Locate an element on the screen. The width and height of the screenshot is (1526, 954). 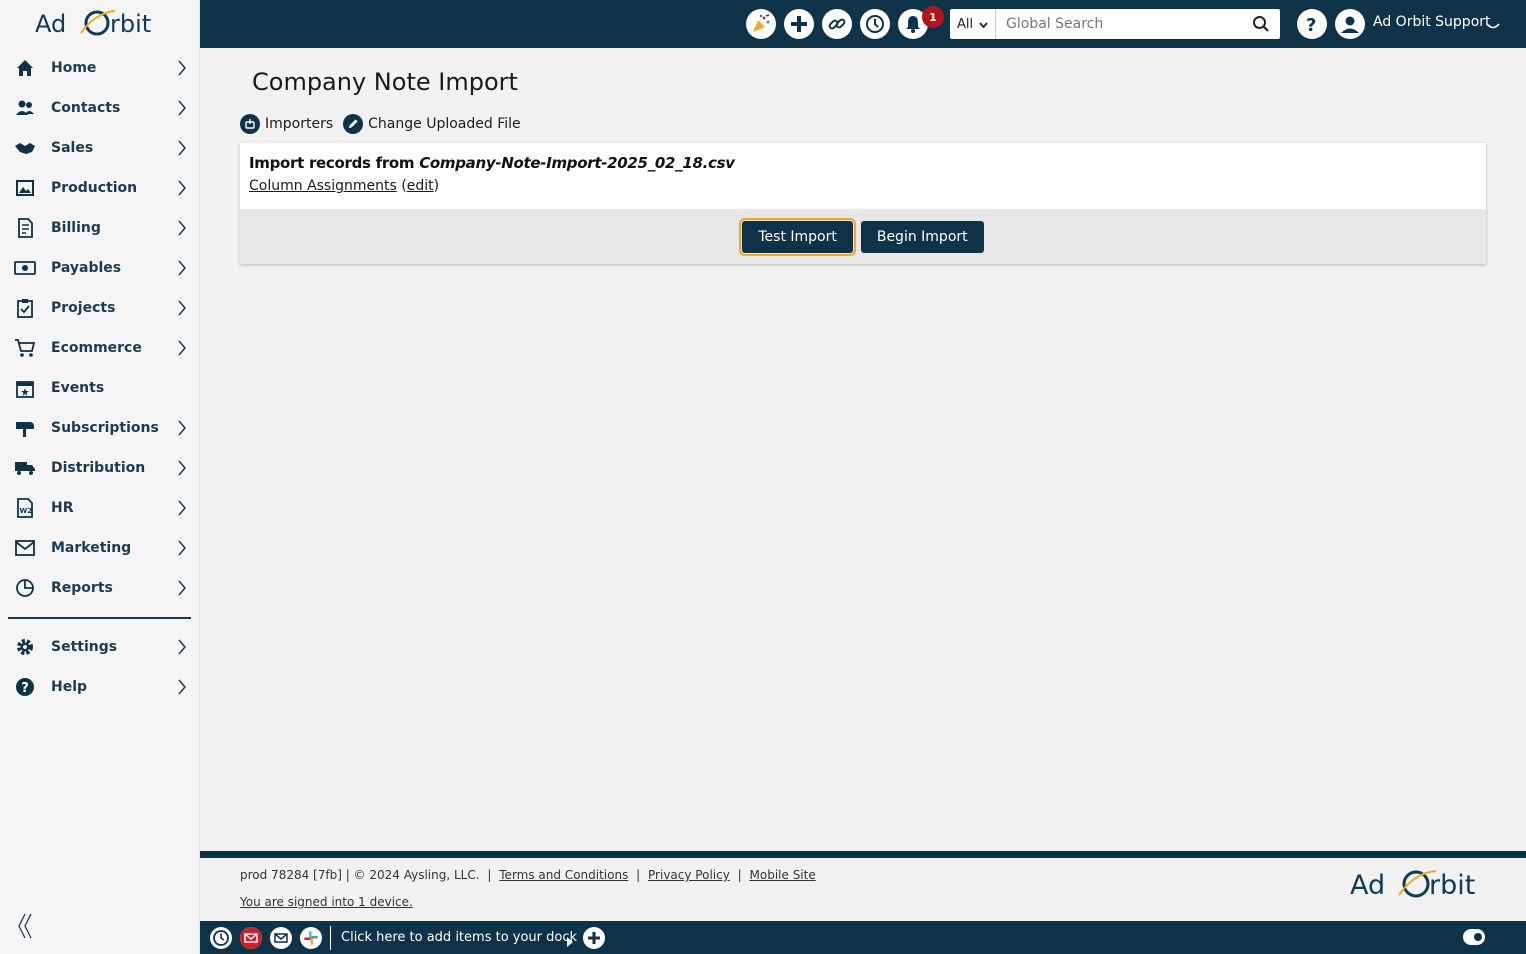
sidebar-item-label: Billing is located at coordinates (76, 228).